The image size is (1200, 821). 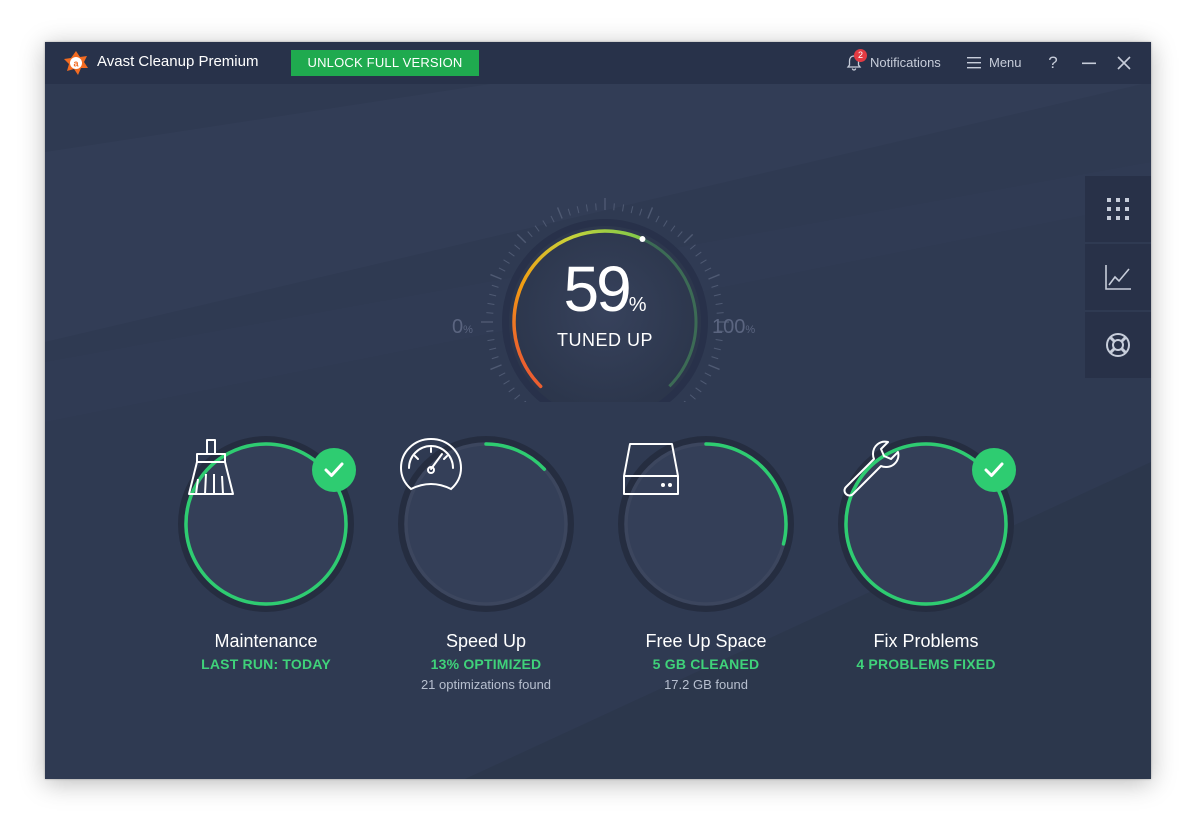 What do you see at coordinates (604, 340) in the screenshot?
I see `gauge-label: TUNED UP` at bounding box center [604, 340].